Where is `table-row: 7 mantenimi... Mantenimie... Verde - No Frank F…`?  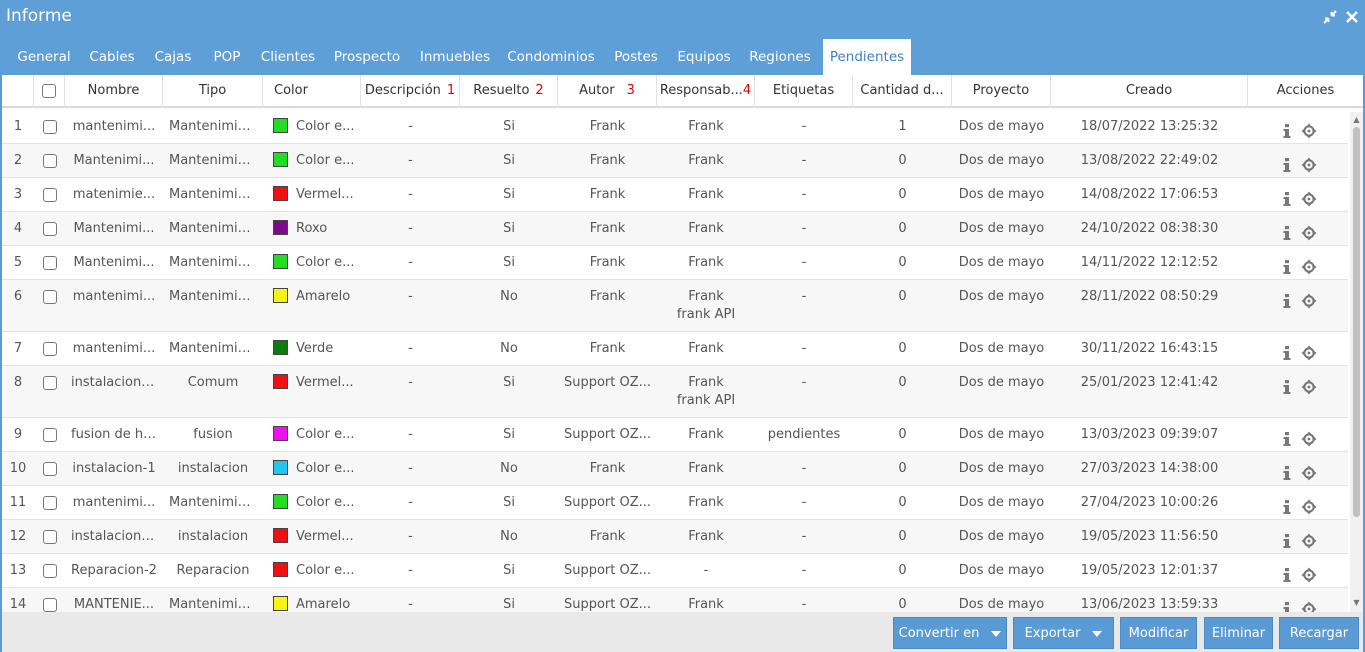 table-row: 7 mantenimi... Mantenimie... Verde - No Frank F… is located at coordinates (675, 349).